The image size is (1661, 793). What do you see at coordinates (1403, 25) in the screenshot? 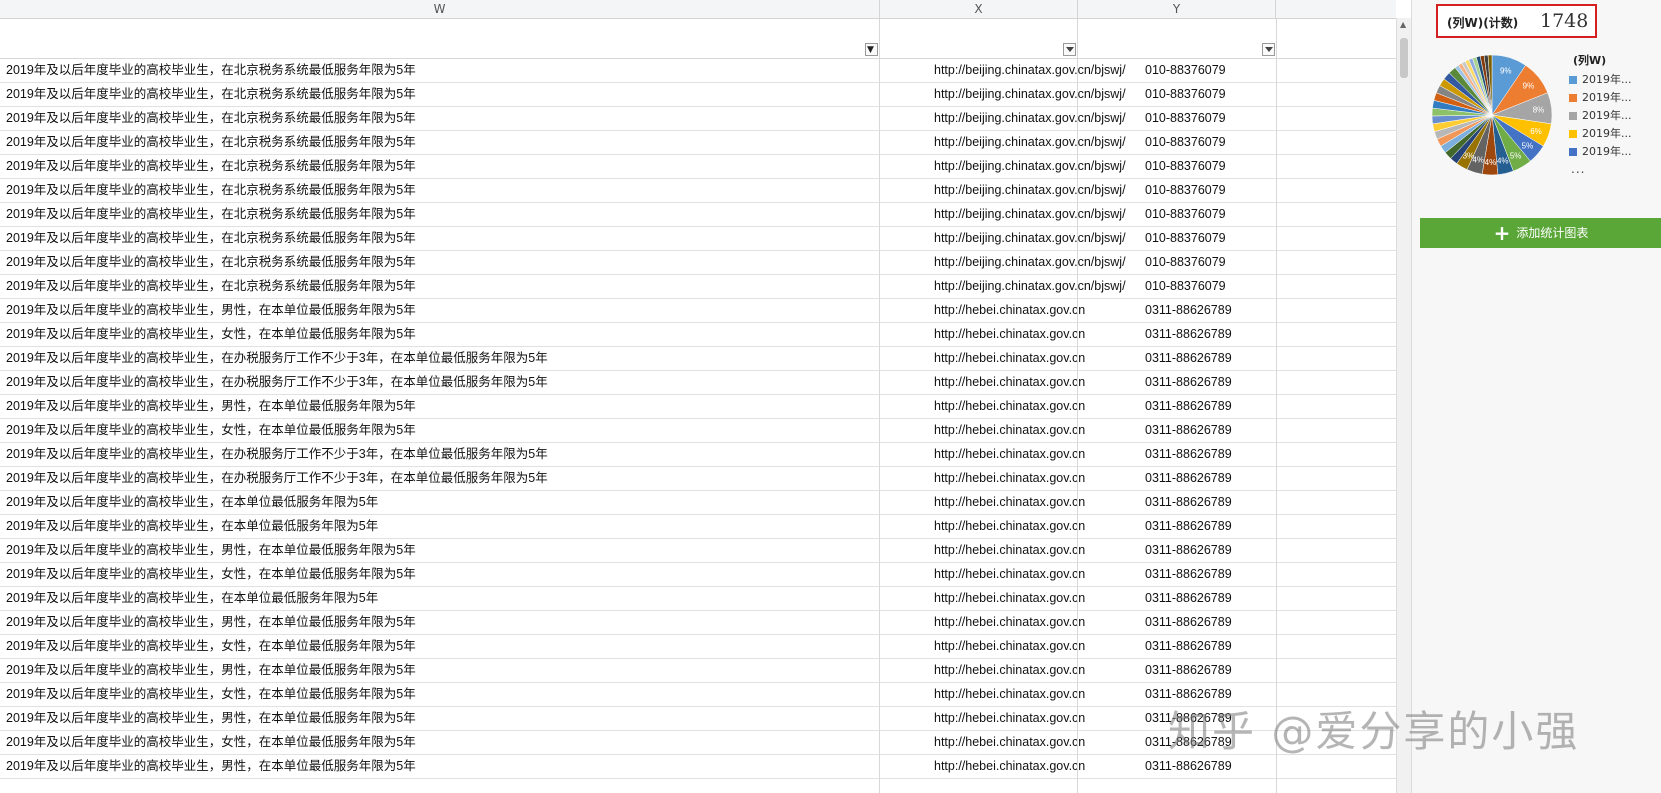
I see `scroll-up-icon: ▲` at bounding box center [1403, 25].